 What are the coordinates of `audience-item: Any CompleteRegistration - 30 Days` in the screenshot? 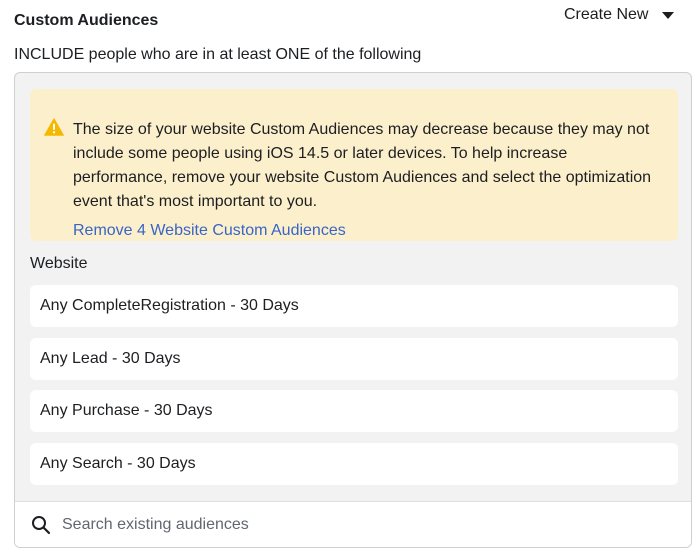 It's located at (354, 306).